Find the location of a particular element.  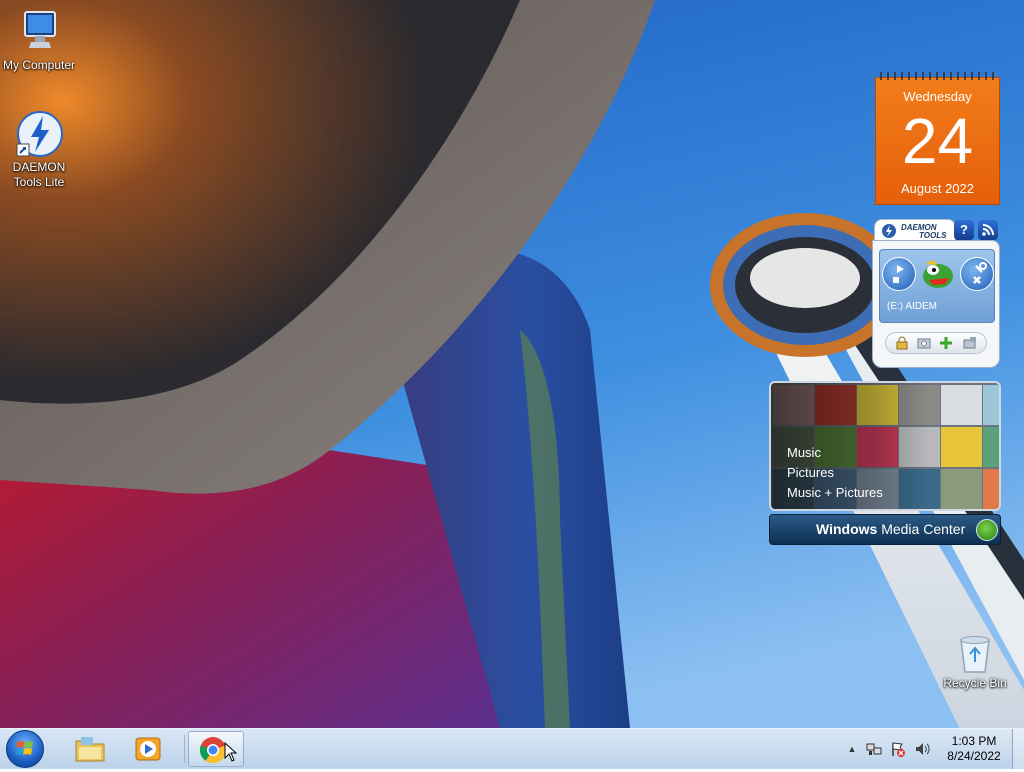

daemon-logo-tab: DAEMON TOOLS is located at coordinates (915, 230).